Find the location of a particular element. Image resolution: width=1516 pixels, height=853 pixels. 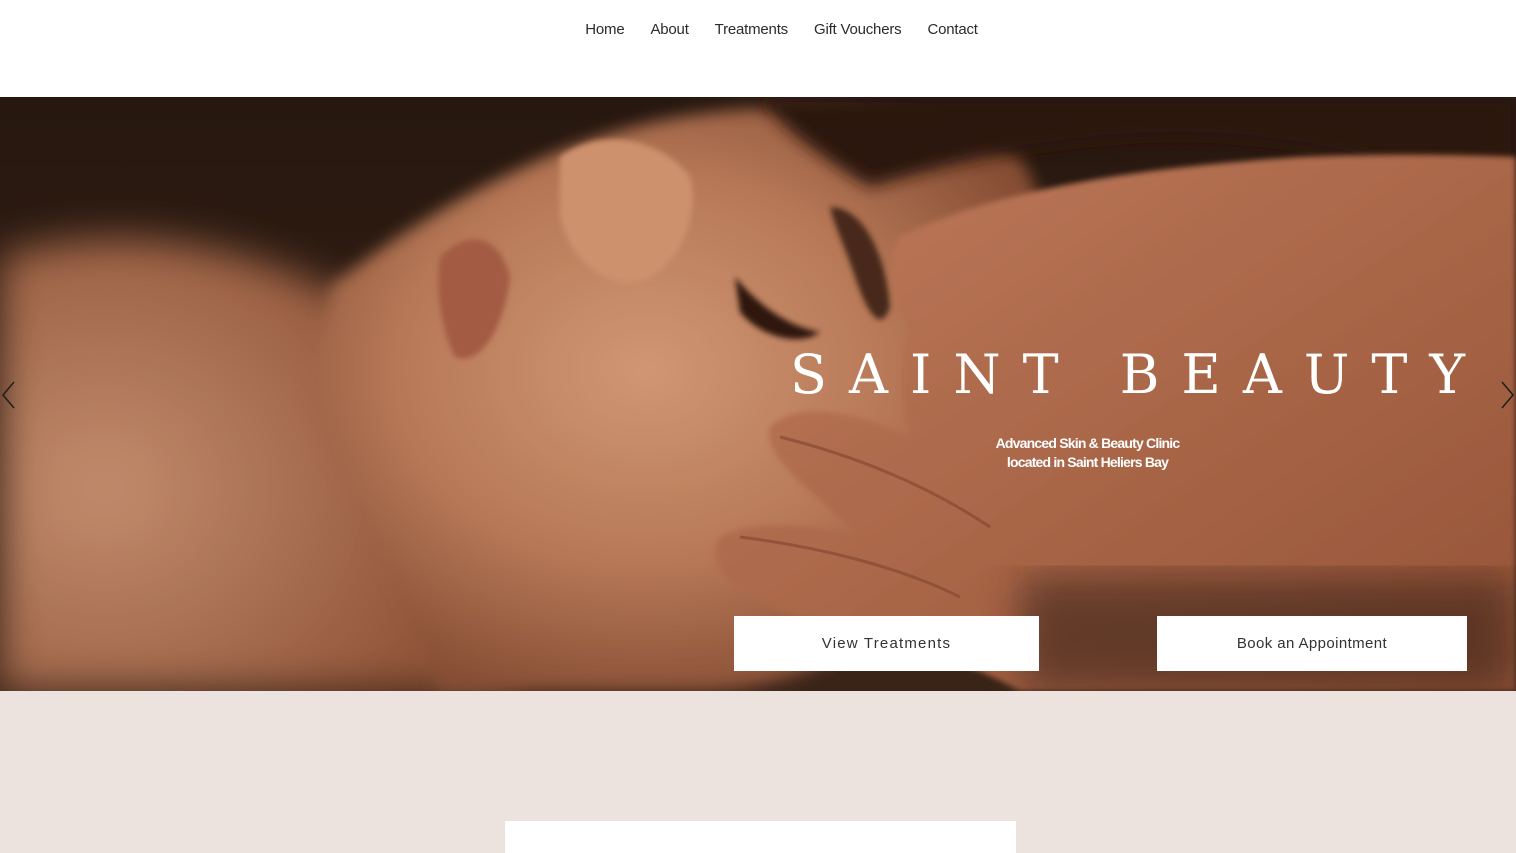

hero-subtitle-line2: located in Saint Heliers Bay is located at coordinates (1087, 462).